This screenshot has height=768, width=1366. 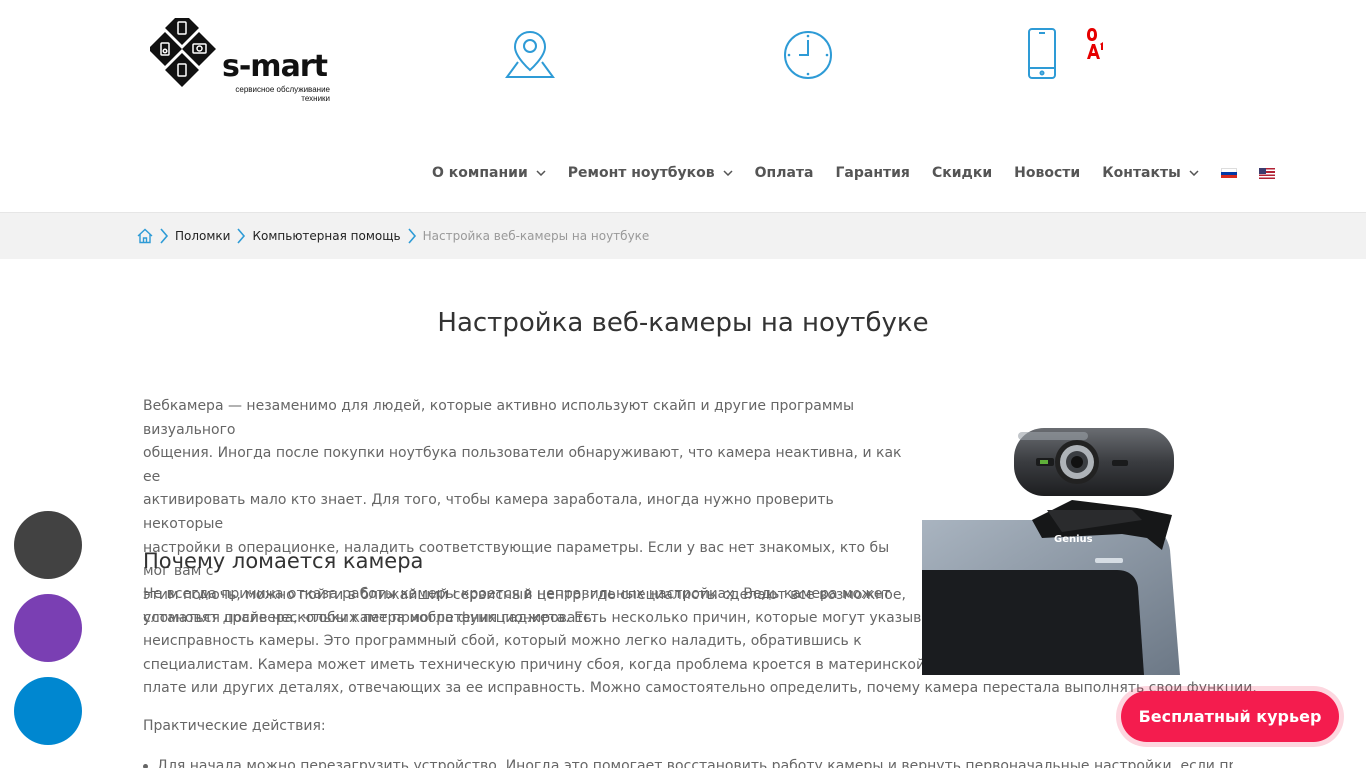 What do you see at coordinates (1228, 173) in the screenshot?
I see `ru-flag-icon` at bounding box center [1228, 173].